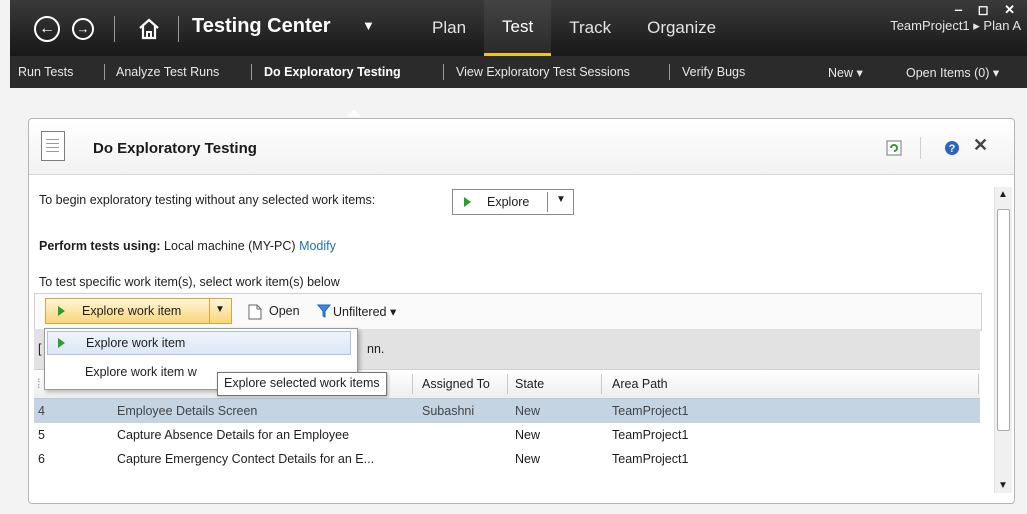  What do you see at coordinates (529, 384) in the screenshot?
I see `column-state: State` at bounding box center [529, 384].